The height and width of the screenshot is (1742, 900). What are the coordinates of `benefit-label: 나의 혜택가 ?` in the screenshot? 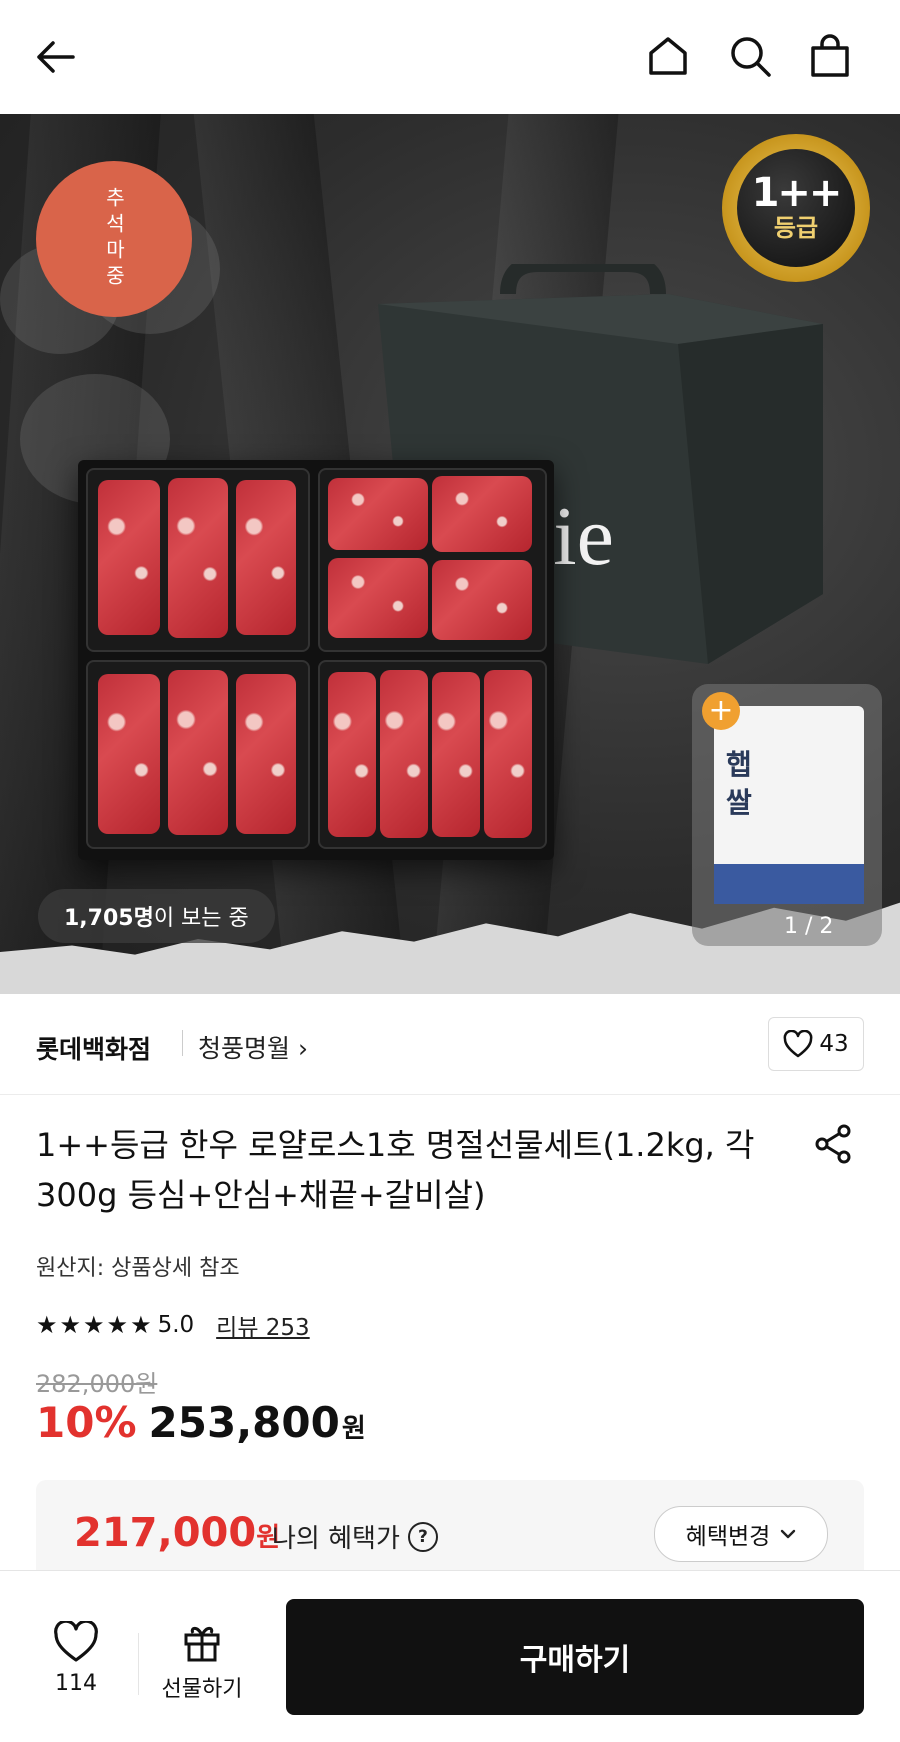 It's located at (355, 1536).